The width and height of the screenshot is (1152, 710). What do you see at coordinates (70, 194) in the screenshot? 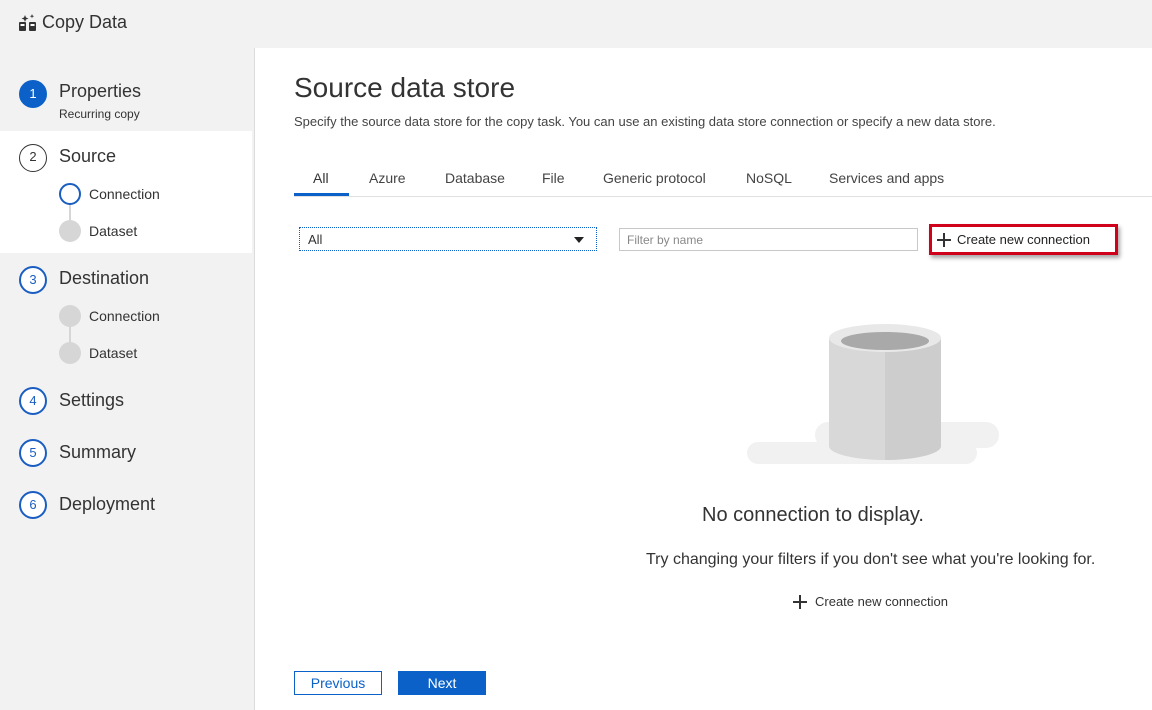
I see `substep-current-indicator` at bounding box center [70, 194].